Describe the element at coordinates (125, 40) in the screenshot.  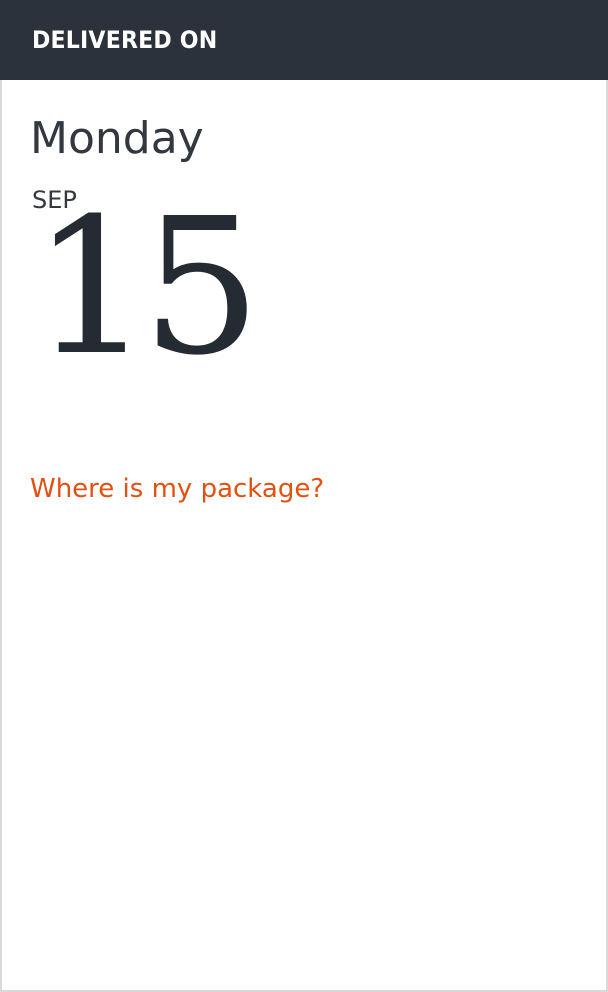
I see `header-title: DELIVERED ON` at that location.